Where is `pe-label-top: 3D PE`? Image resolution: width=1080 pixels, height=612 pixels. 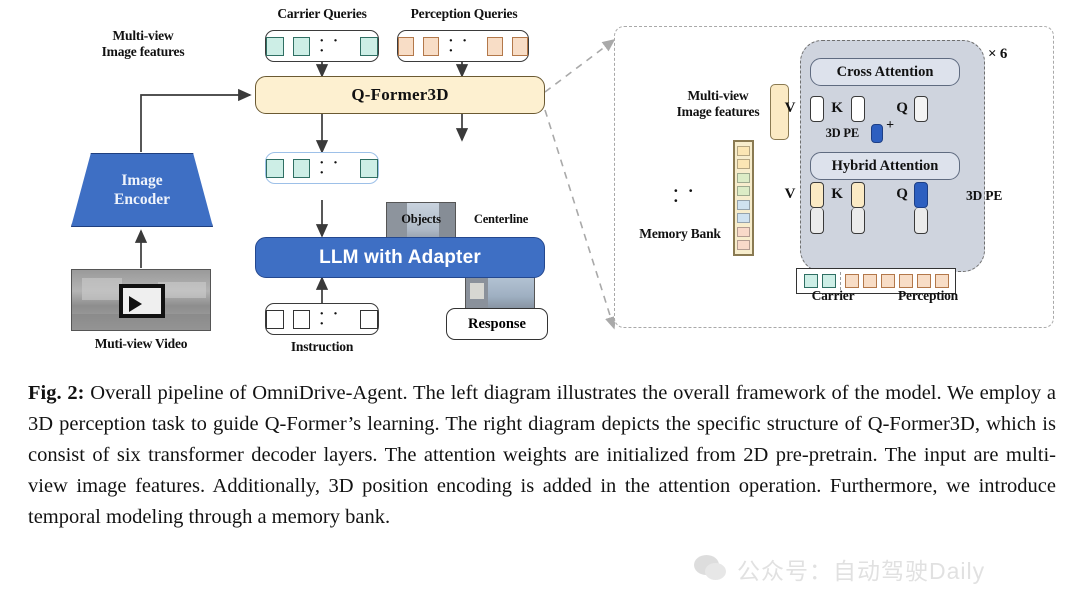 pe-label-top: 3D PE is located at coordinates (842, 133).